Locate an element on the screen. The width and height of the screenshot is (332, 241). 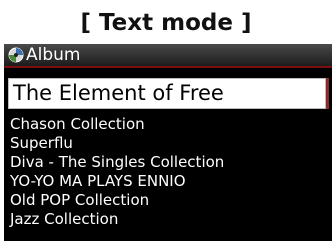
list-item-selected: The Element of Free is located at coordinates (167, 93).